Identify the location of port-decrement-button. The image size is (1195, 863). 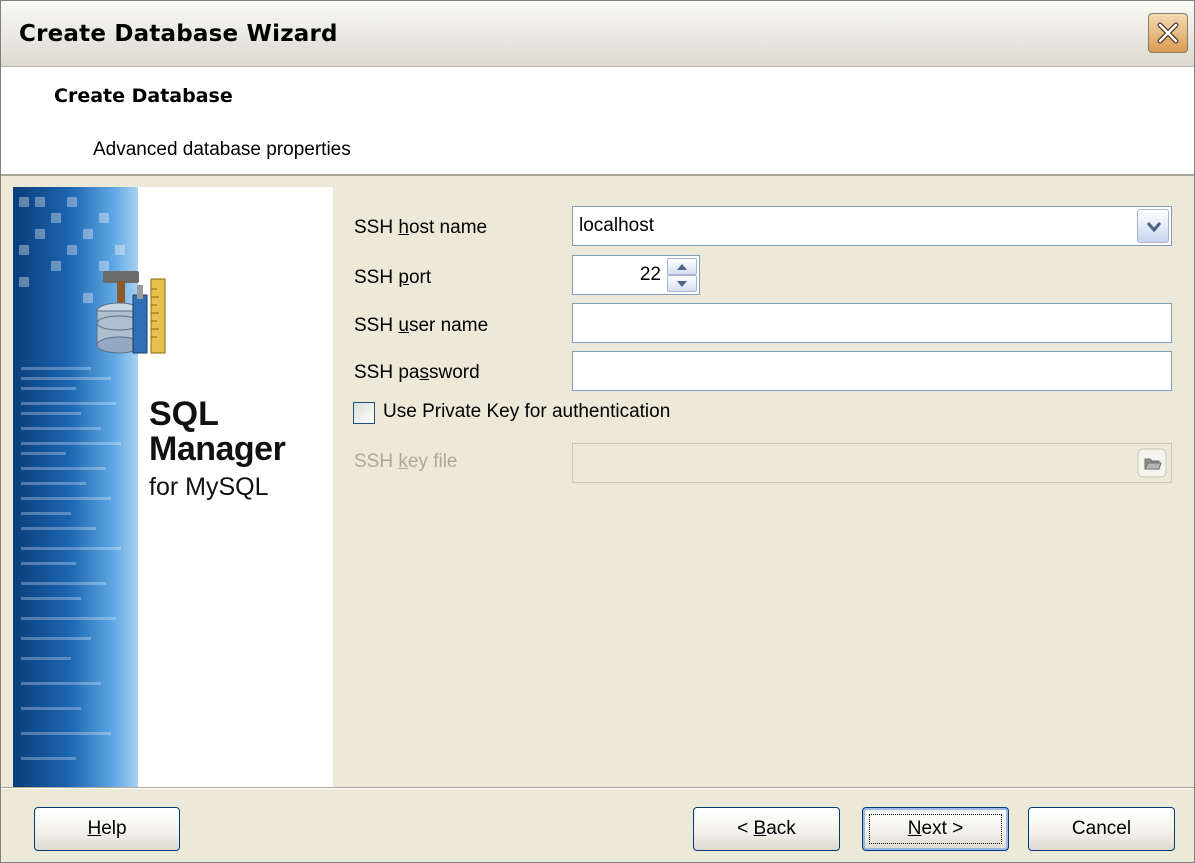
(682, 283).